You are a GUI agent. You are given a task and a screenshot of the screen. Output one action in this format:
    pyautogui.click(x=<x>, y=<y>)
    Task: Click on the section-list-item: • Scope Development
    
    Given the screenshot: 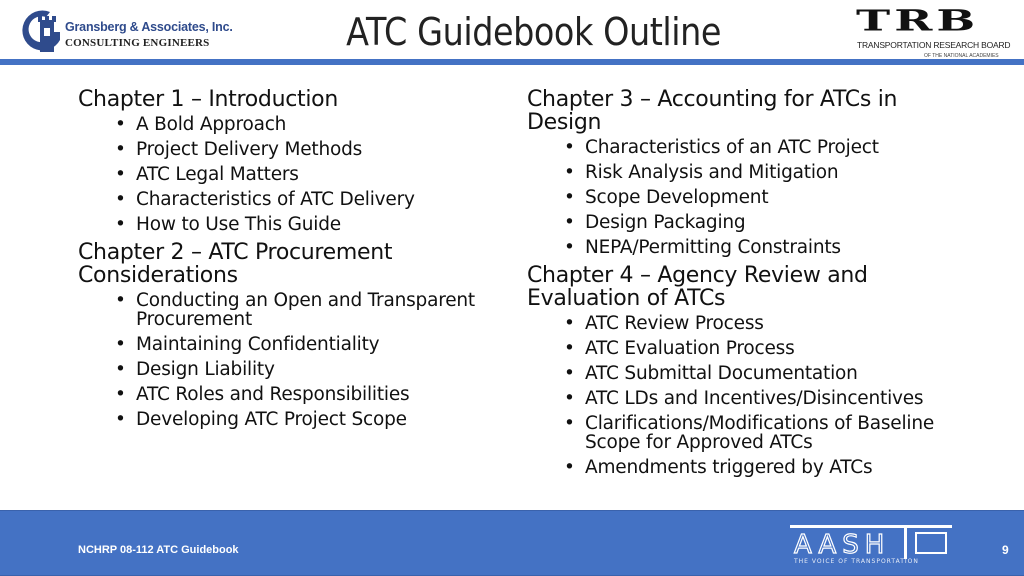 What is the action you would take?
    pyautogui.click(x=742, y=198)
    